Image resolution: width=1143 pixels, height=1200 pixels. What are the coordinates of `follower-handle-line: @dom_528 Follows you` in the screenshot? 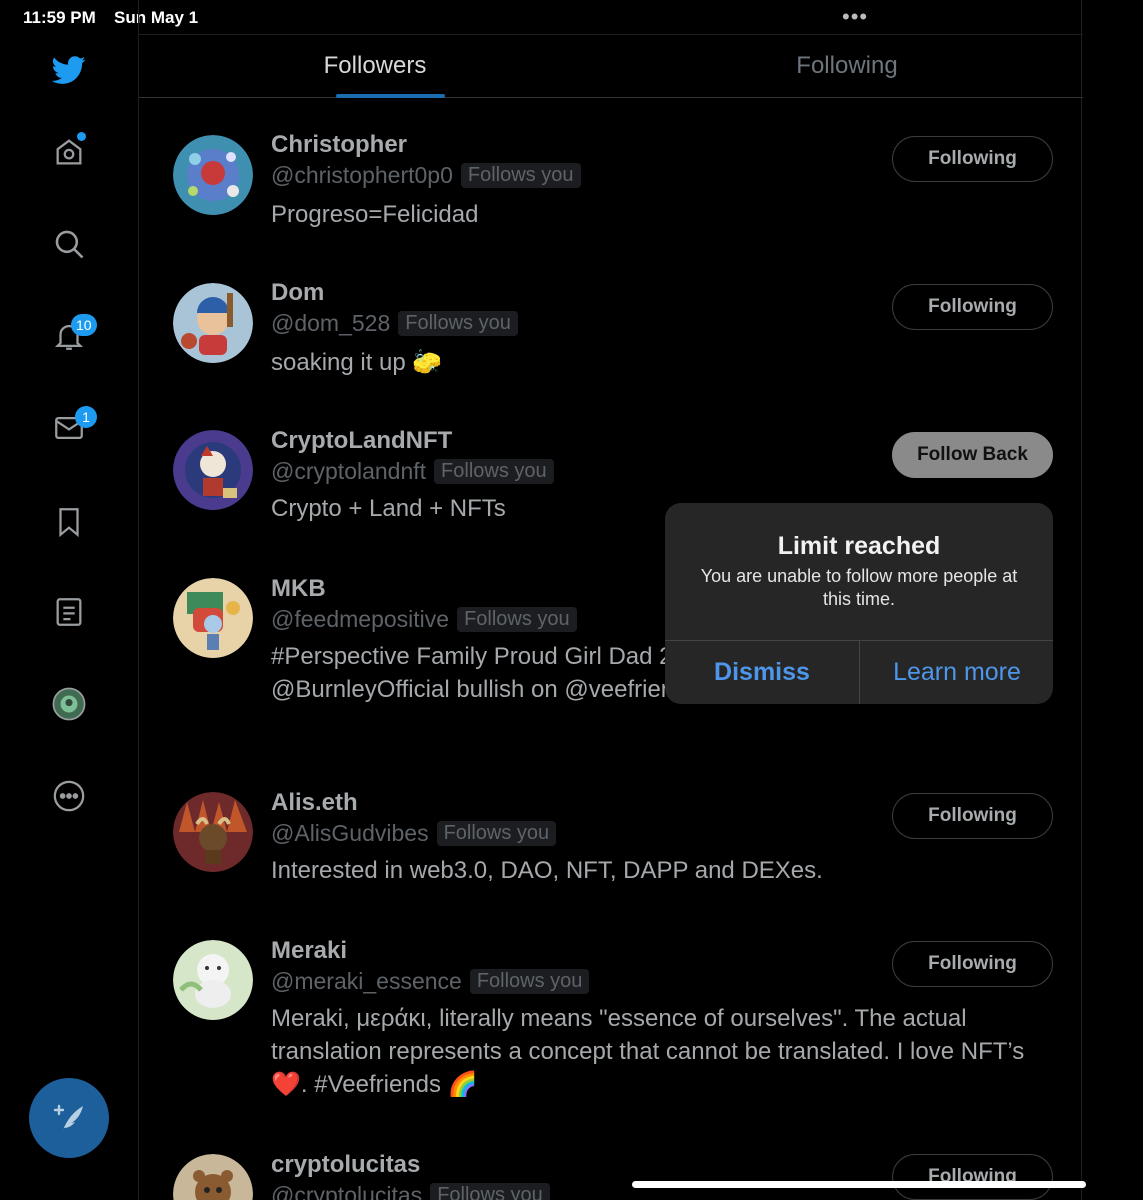 It's located at (394, 323).